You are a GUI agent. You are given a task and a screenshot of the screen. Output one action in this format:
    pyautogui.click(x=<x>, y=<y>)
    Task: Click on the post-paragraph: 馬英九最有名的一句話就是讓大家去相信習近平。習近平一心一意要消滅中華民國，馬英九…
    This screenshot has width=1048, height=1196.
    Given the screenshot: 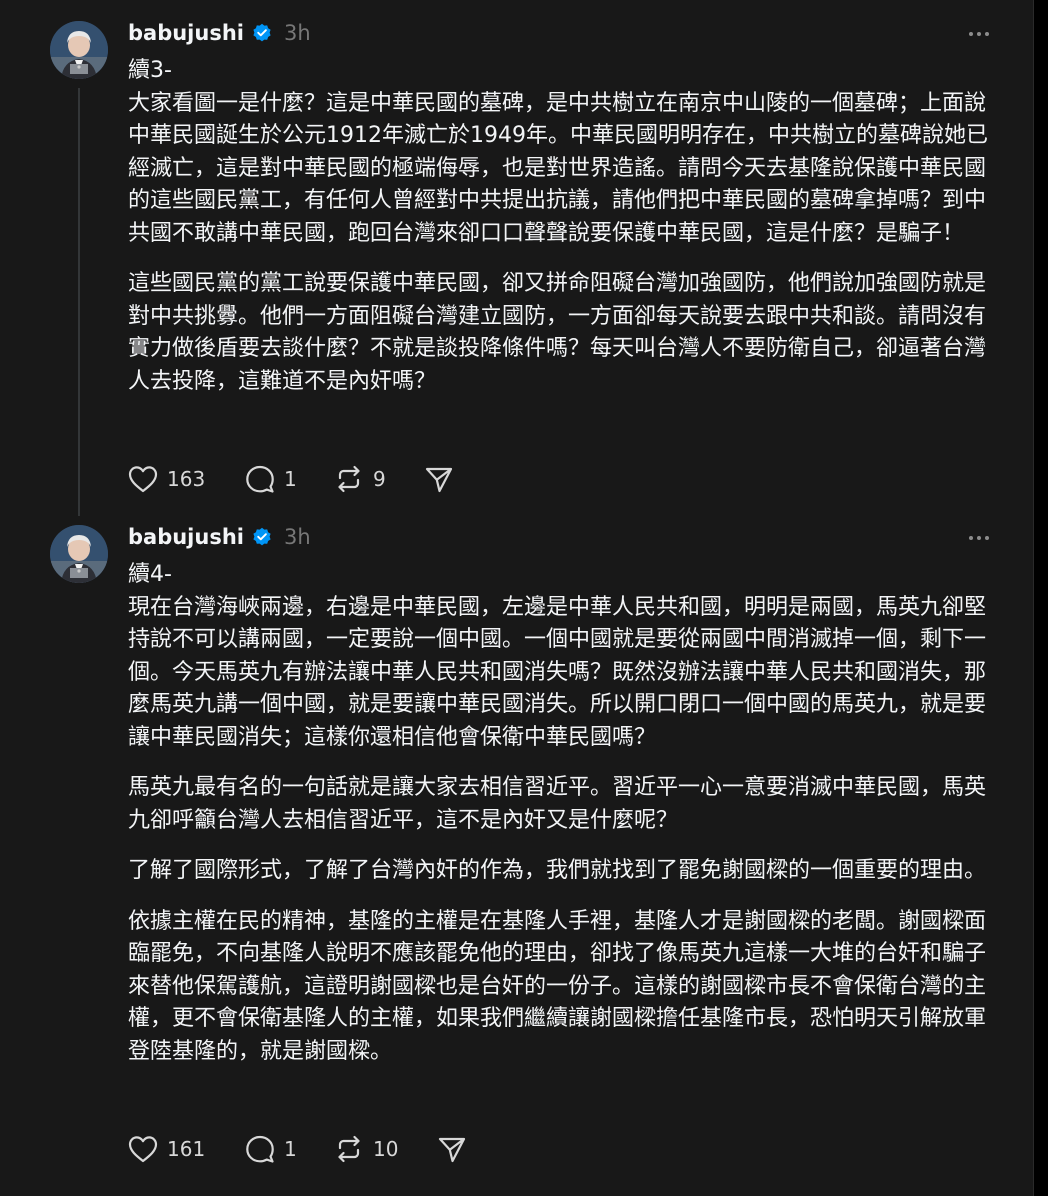 What is the action you would take?
    pyautogui.click(x=557, y=804)
    